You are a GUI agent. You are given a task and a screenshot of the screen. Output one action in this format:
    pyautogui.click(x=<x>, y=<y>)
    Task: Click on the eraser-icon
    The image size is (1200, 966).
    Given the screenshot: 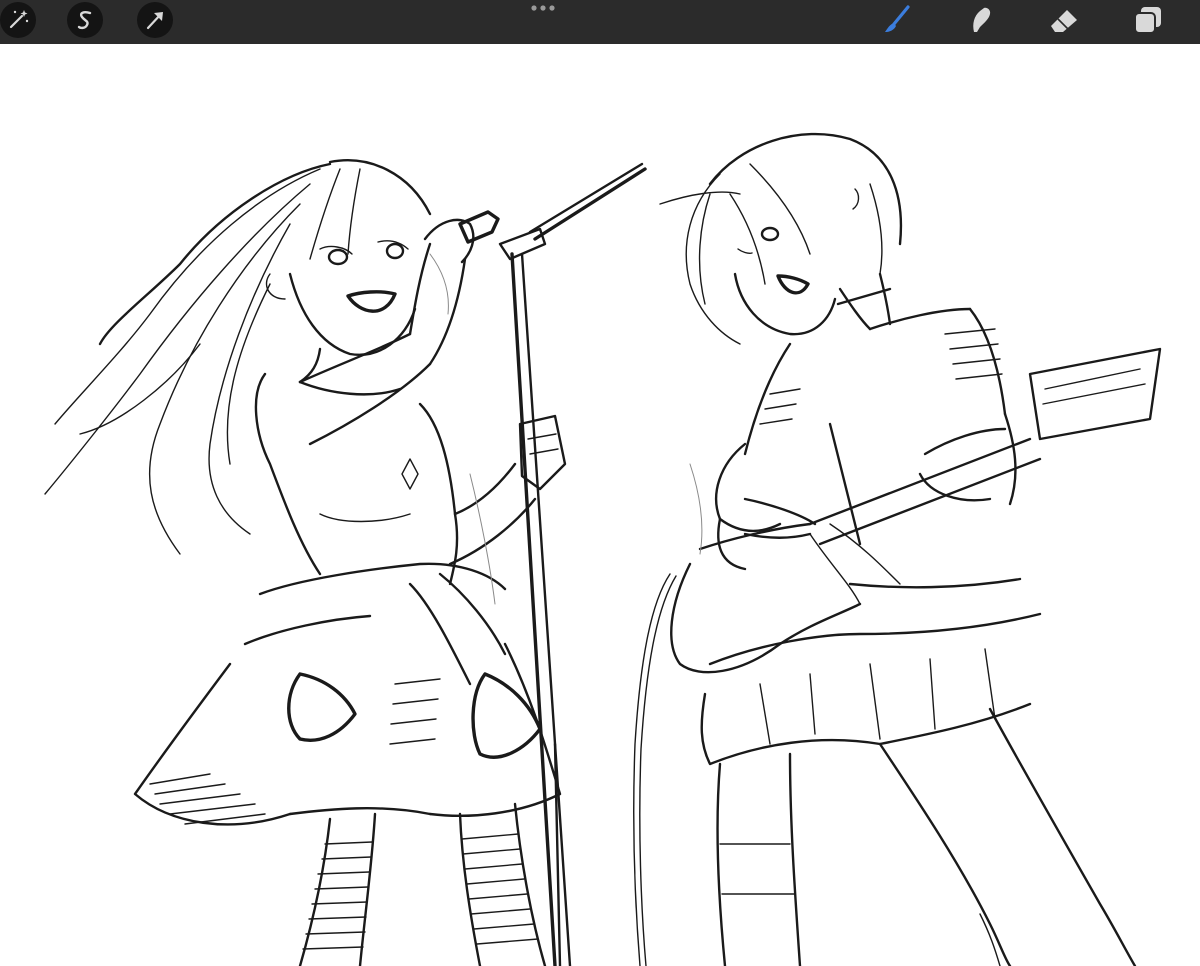 What is the action you would take?
    pyautogui.click(x=1064, y=21)
    